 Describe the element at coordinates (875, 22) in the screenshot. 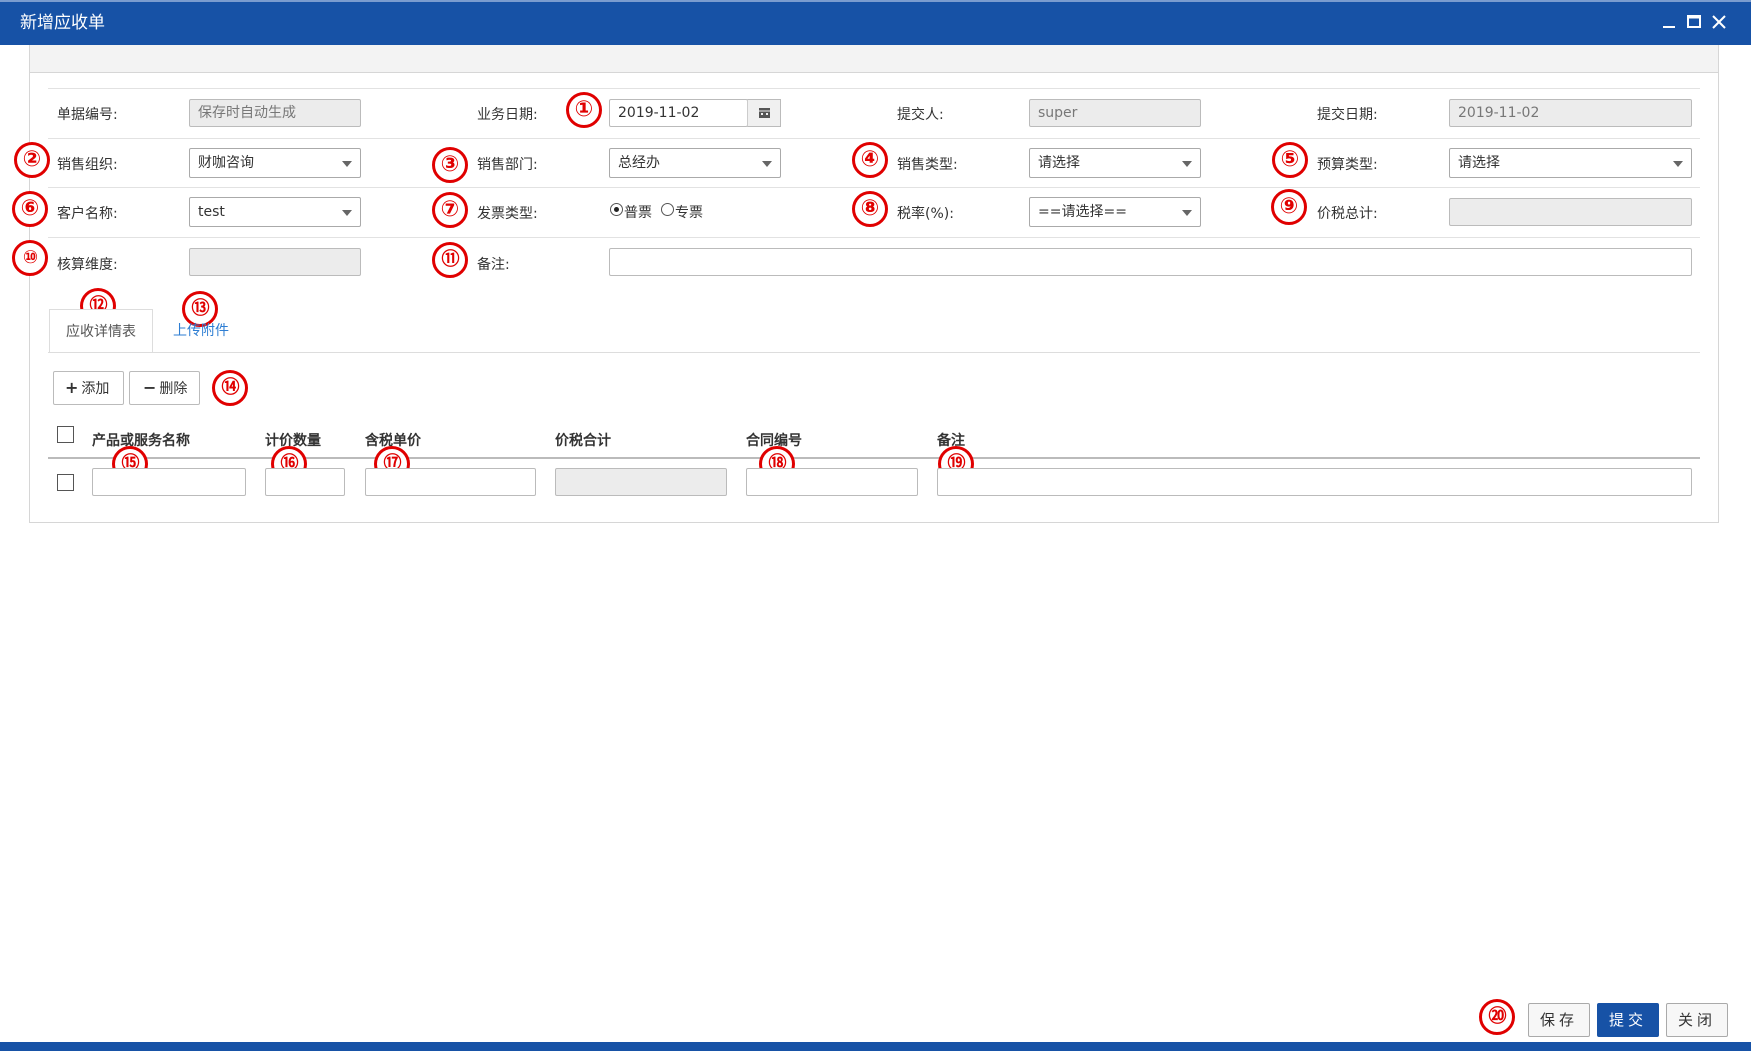

I see `title-bar: 新增应收单` at that location.